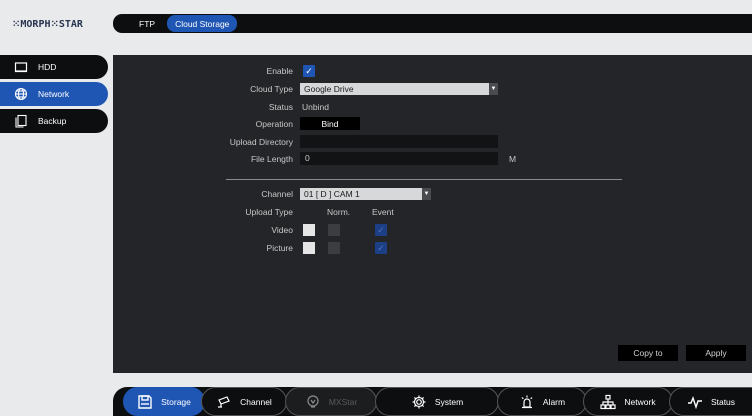 The image size is (752, 416). I want to click on file-length-label: File Length, so click(271, 159).